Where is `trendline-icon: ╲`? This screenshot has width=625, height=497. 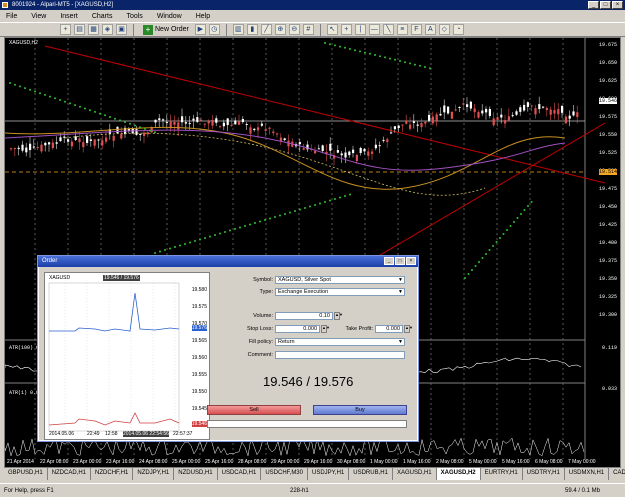
trendline-icon: ╲ is located at coordinates (388, 29).